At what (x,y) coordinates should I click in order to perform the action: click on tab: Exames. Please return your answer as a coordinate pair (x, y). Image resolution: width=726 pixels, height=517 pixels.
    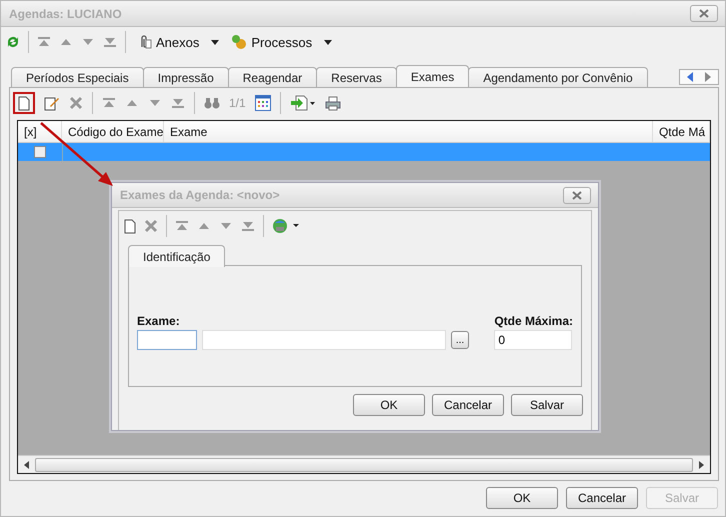
    Looking at the image, I should click on (433, 76).